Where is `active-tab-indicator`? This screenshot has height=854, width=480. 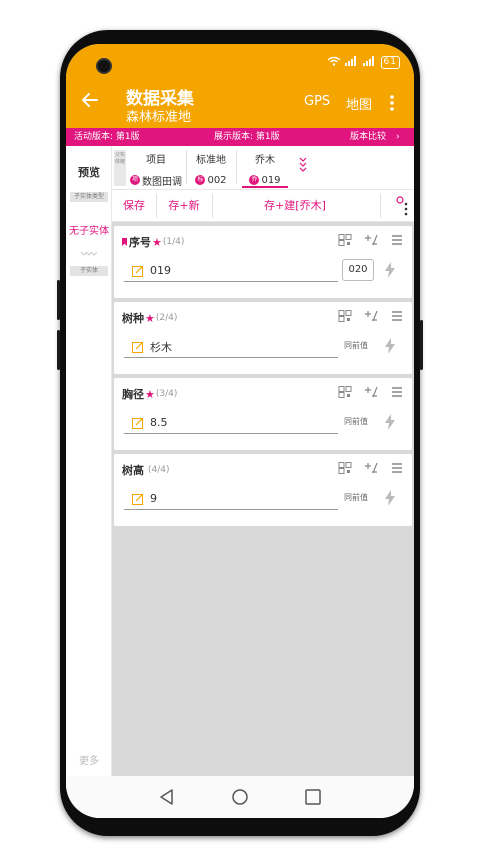 active-tab-indicator is located at coordinates (265, 187).